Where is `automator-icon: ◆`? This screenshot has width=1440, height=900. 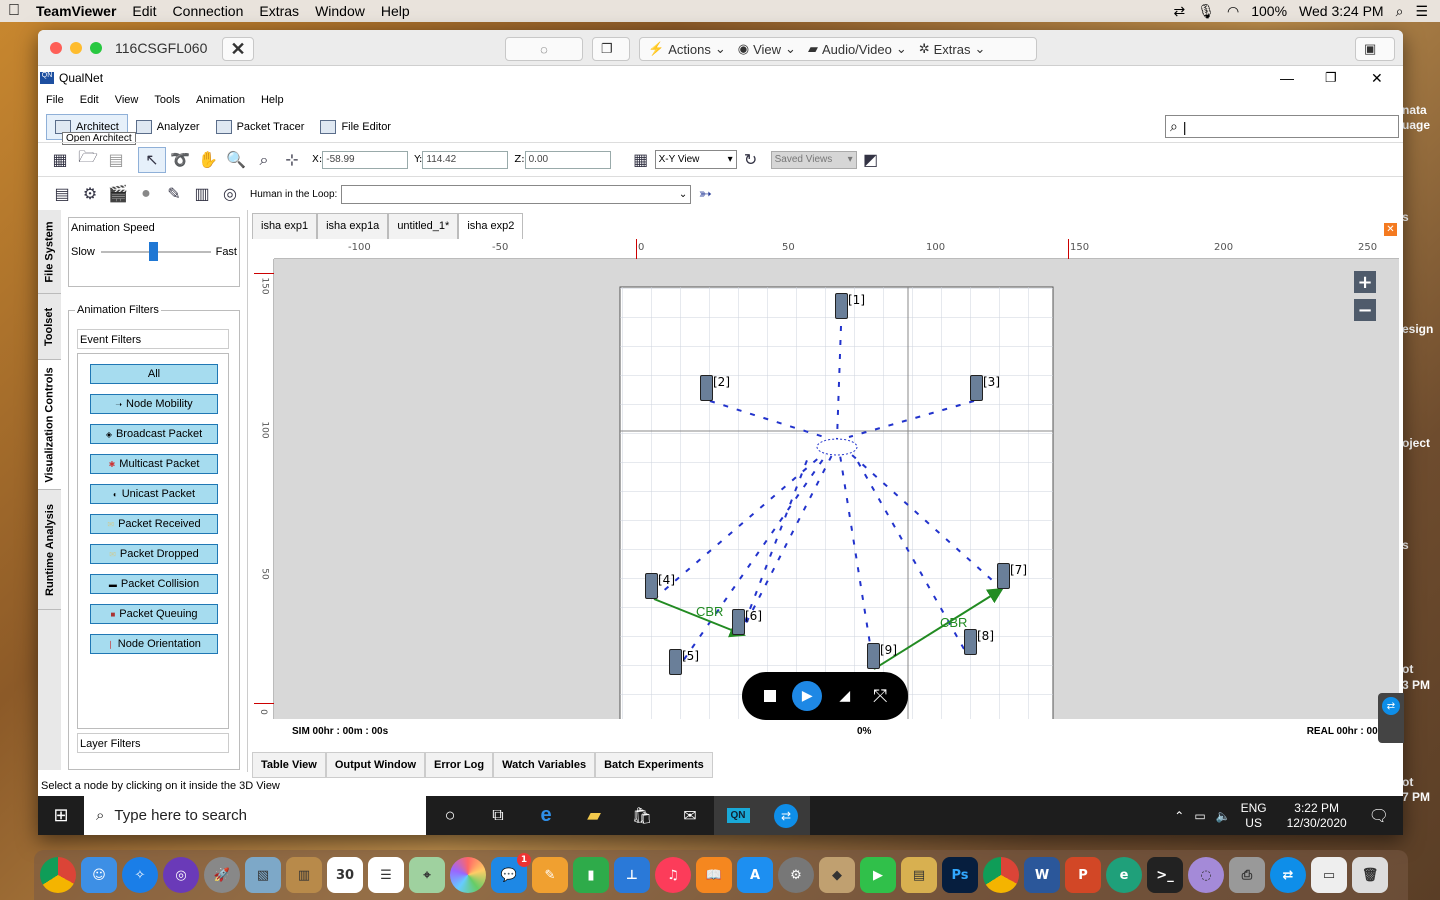 automator-icon: ◆ is located at coordinates (837, 875).